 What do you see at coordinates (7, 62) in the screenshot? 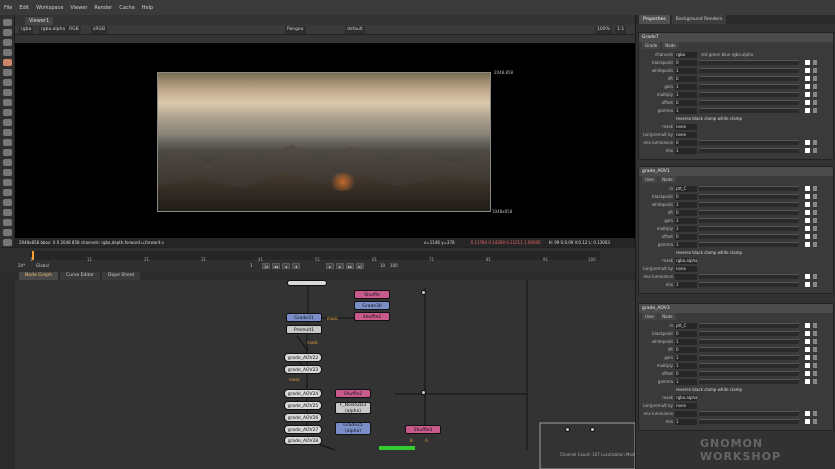
I see `color-tool-icon` at bounding box center [7, 62].